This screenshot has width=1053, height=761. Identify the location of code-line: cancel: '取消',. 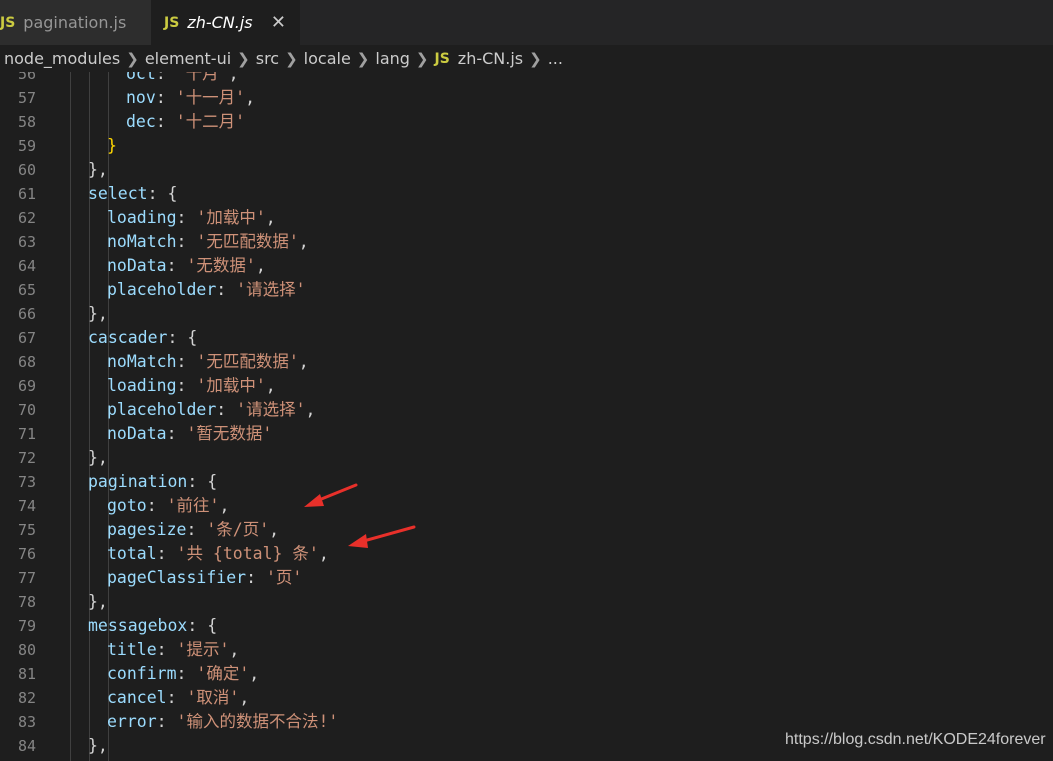
(178, 698).